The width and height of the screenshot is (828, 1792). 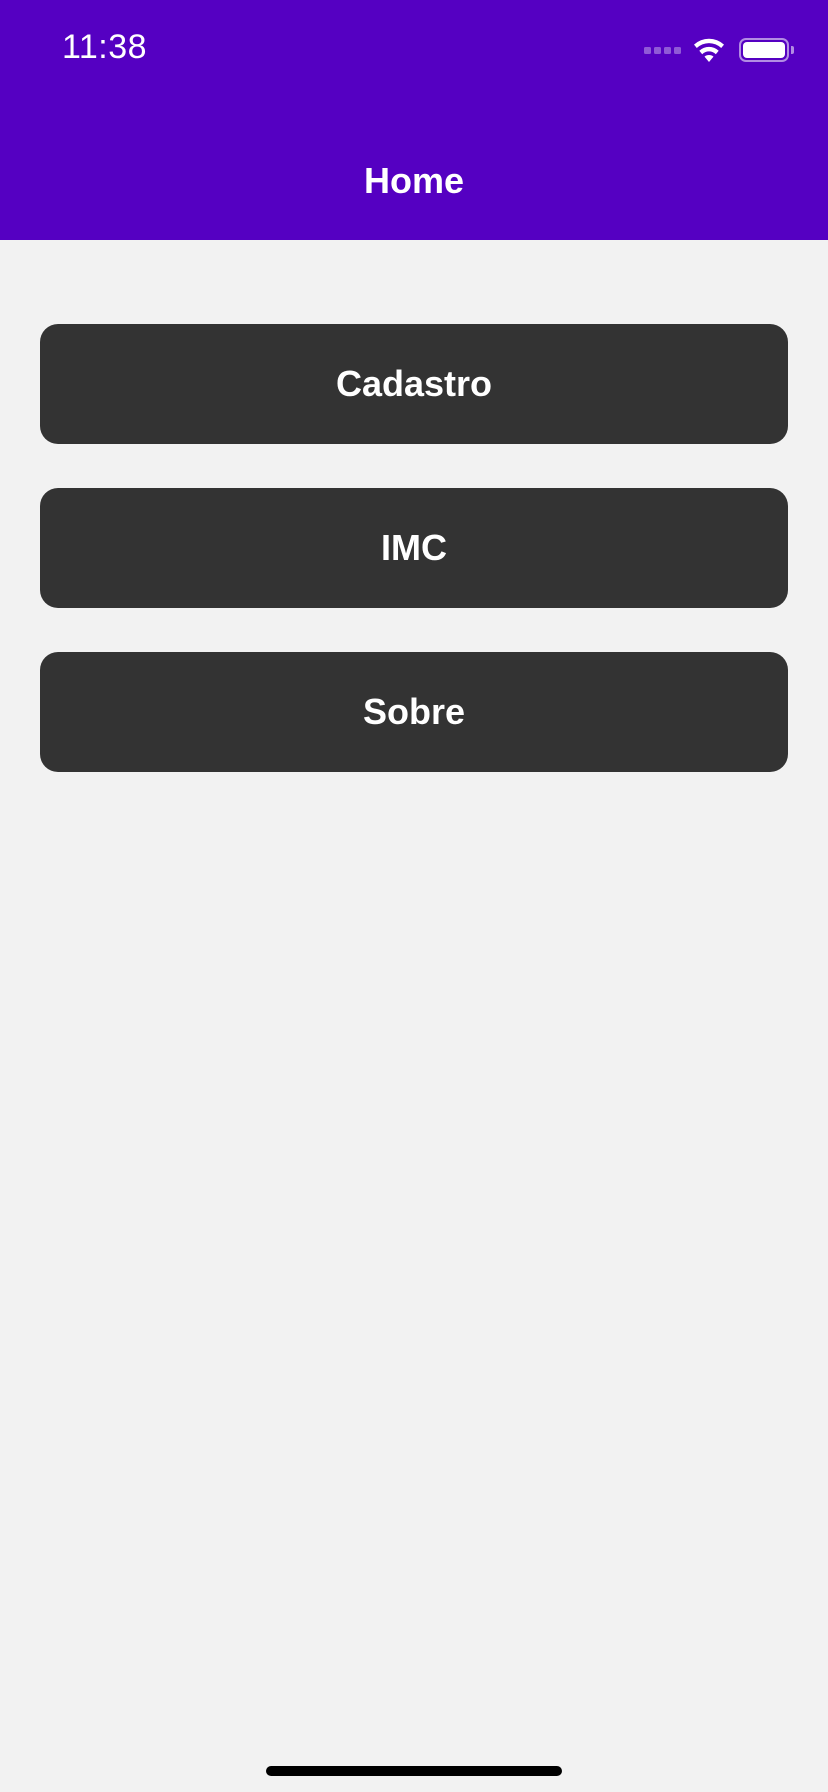 What do you see at coordinates (414, 120) in the screenshot?
I see `navigation-header: 11:38 Home` at bounding box center [414, 120].